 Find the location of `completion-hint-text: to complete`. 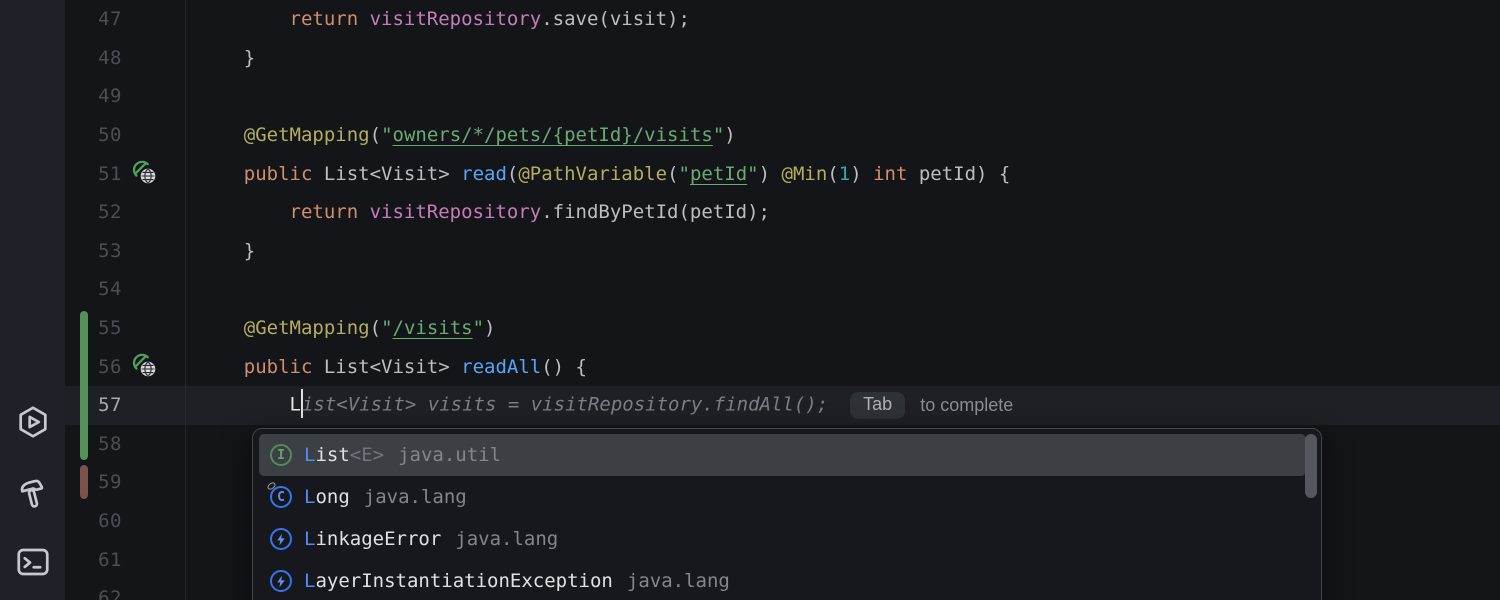

completion-hint-text: to complete is located at coordinates (967, 404).